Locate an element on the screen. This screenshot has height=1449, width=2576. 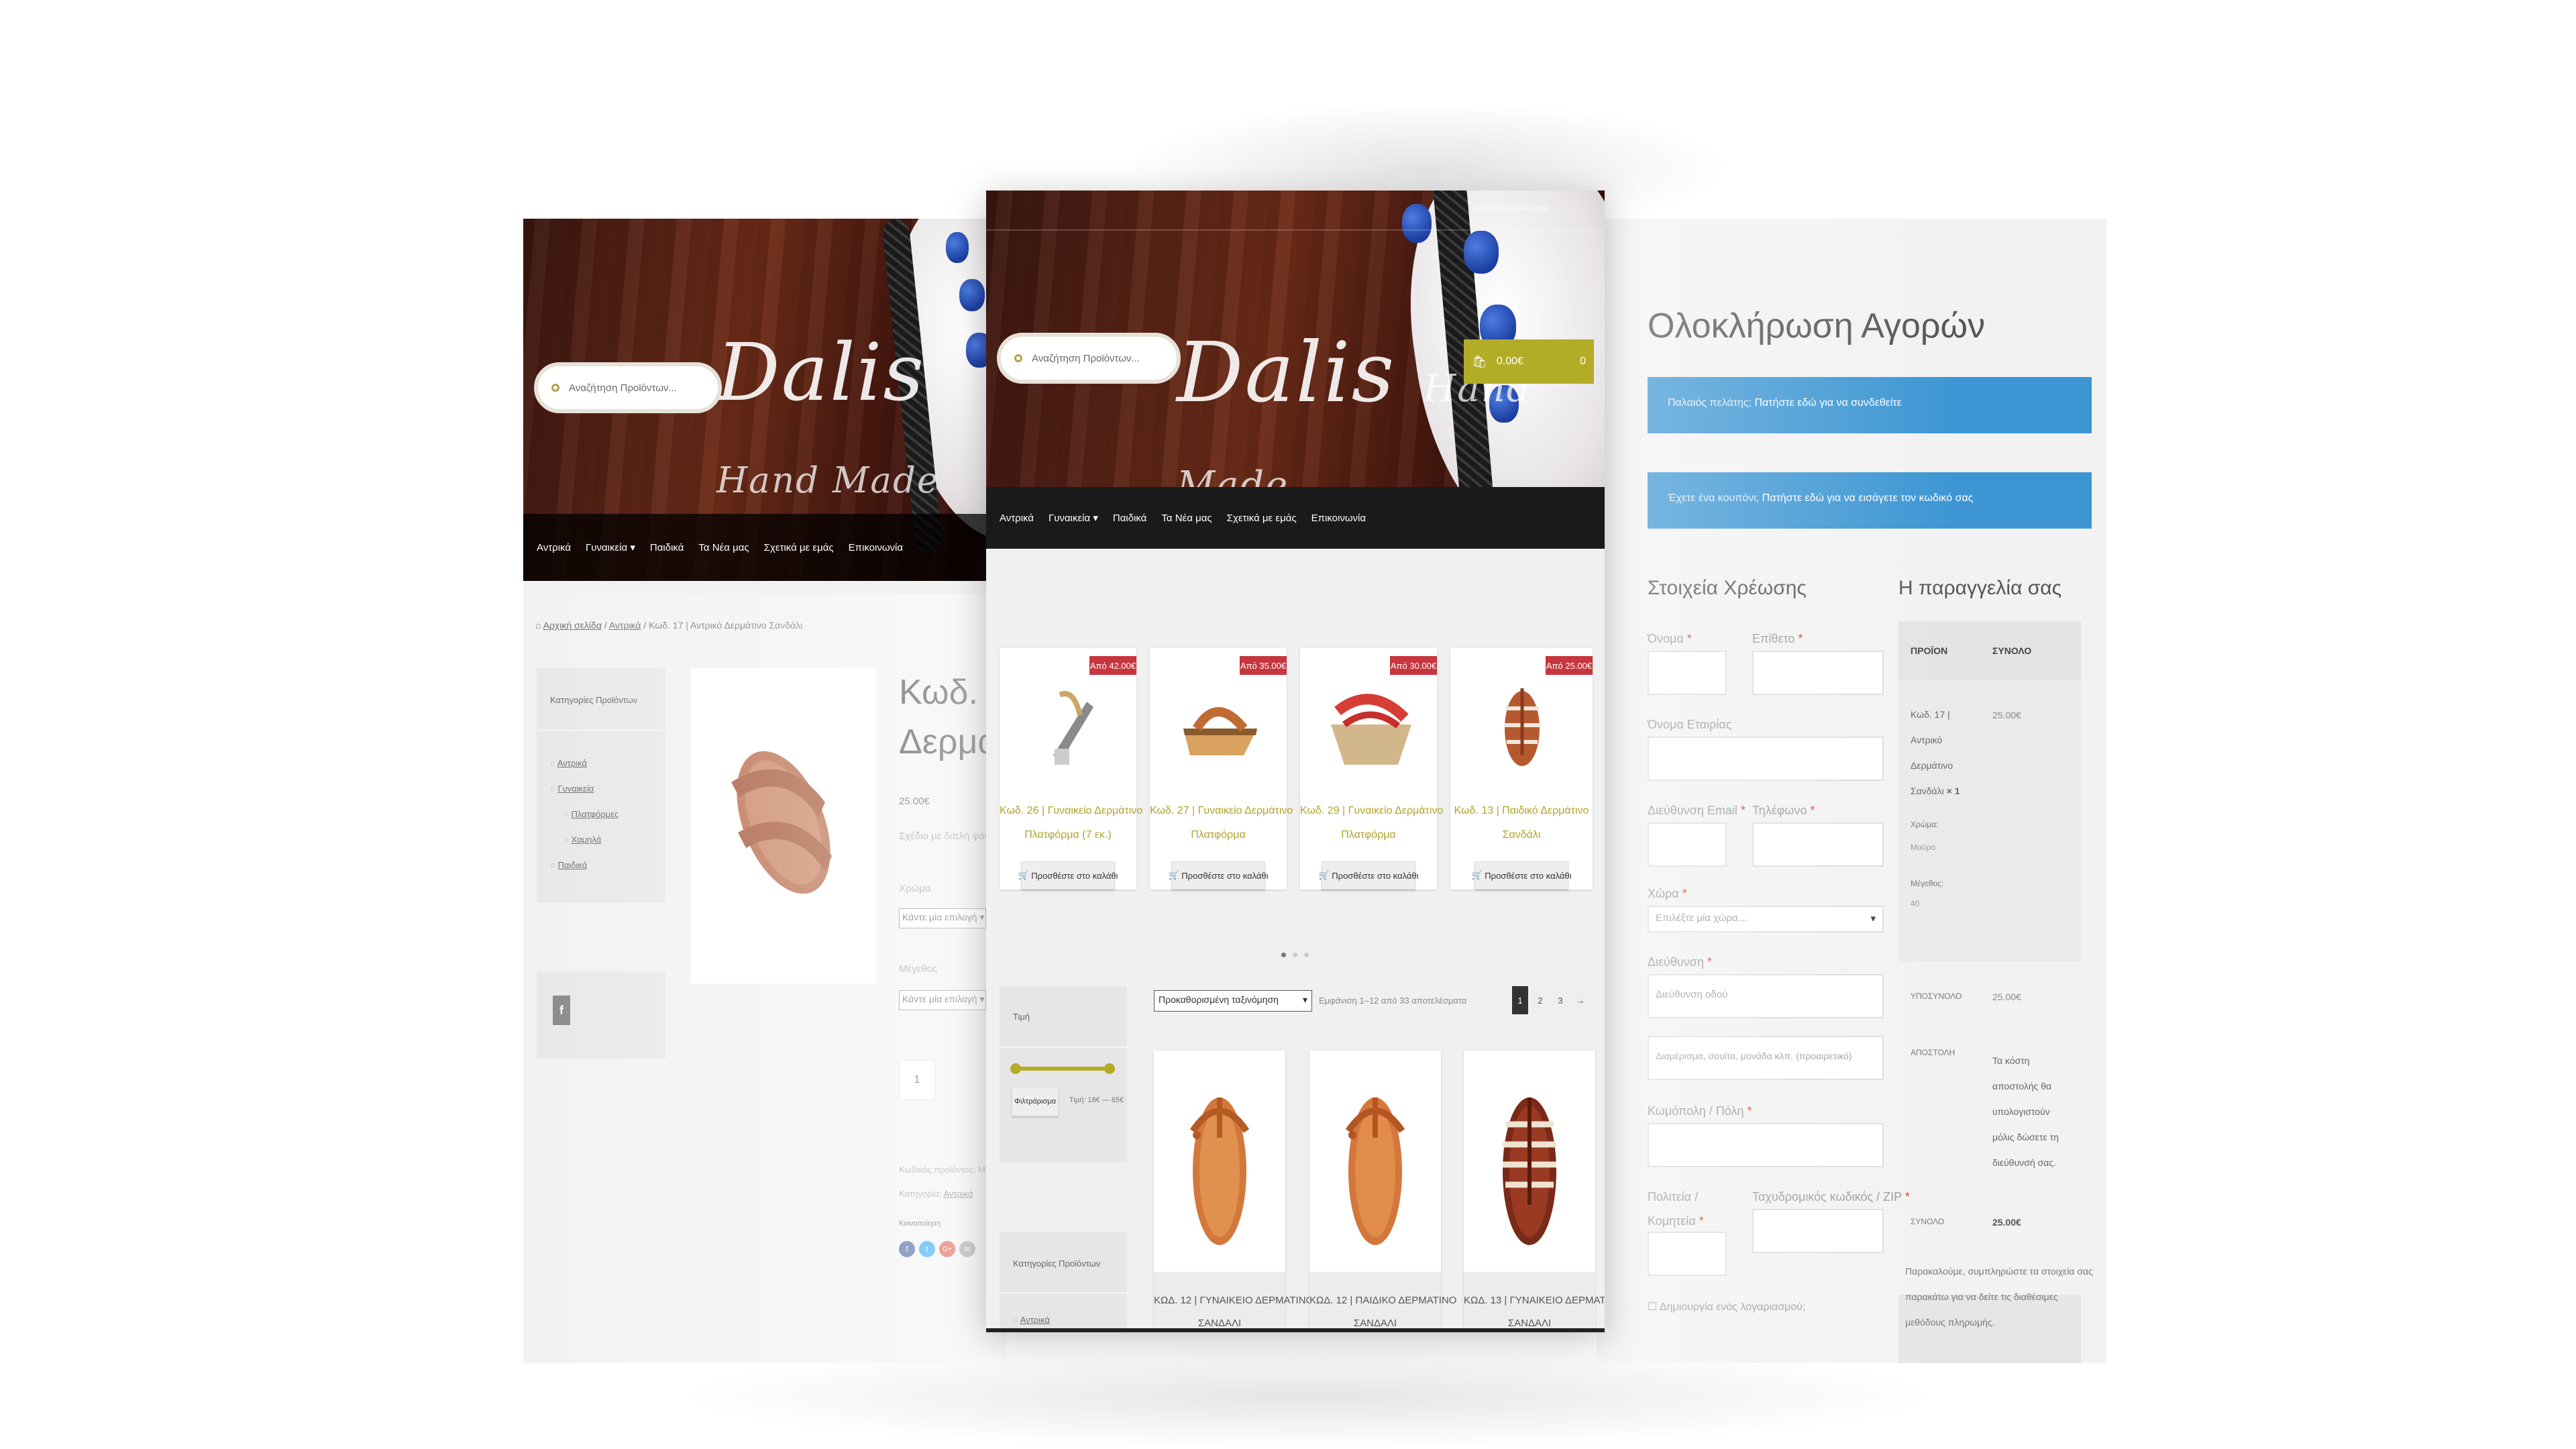
email-field is located at coordinates (1687, 844).